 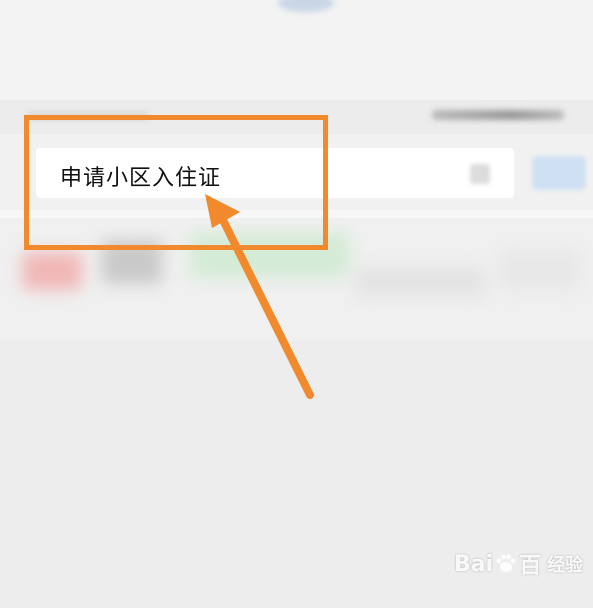 What do you see at coordinates (306, 6) in the screenshot?
I see `blurred-element` at bounding box center [306, 6].